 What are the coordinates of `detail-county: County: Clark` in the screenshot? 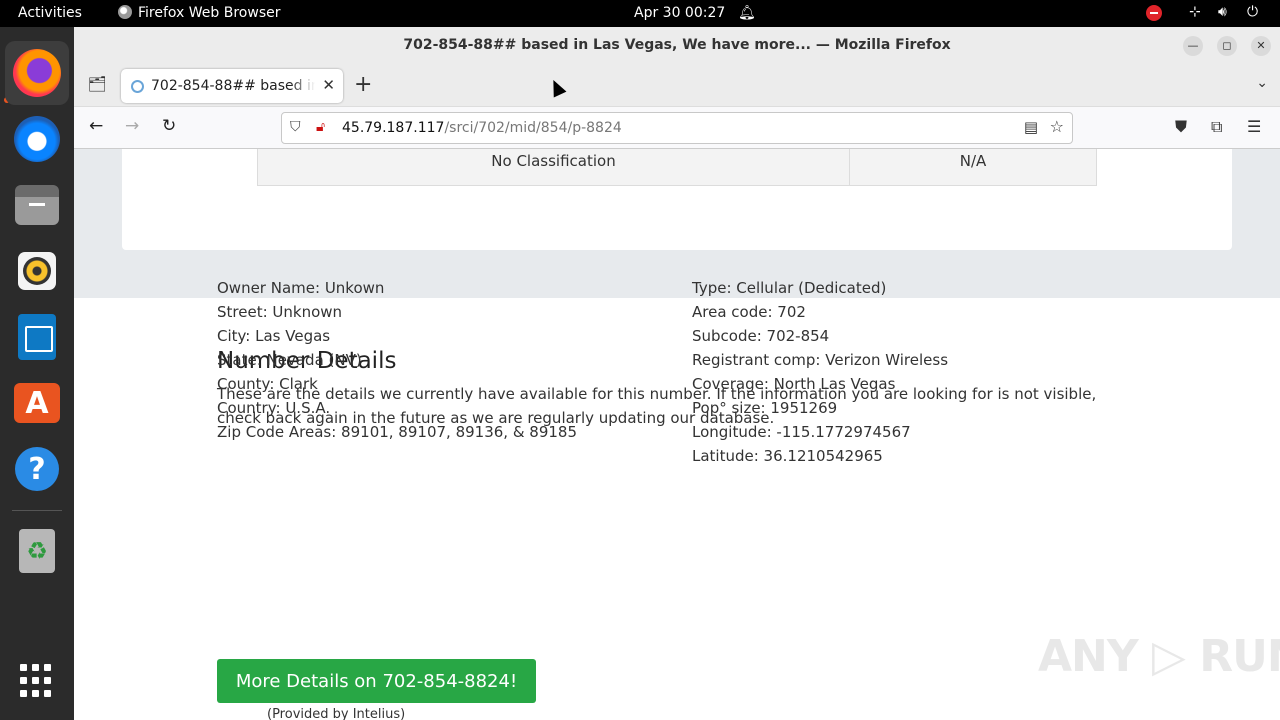 It's located at (267, 384).